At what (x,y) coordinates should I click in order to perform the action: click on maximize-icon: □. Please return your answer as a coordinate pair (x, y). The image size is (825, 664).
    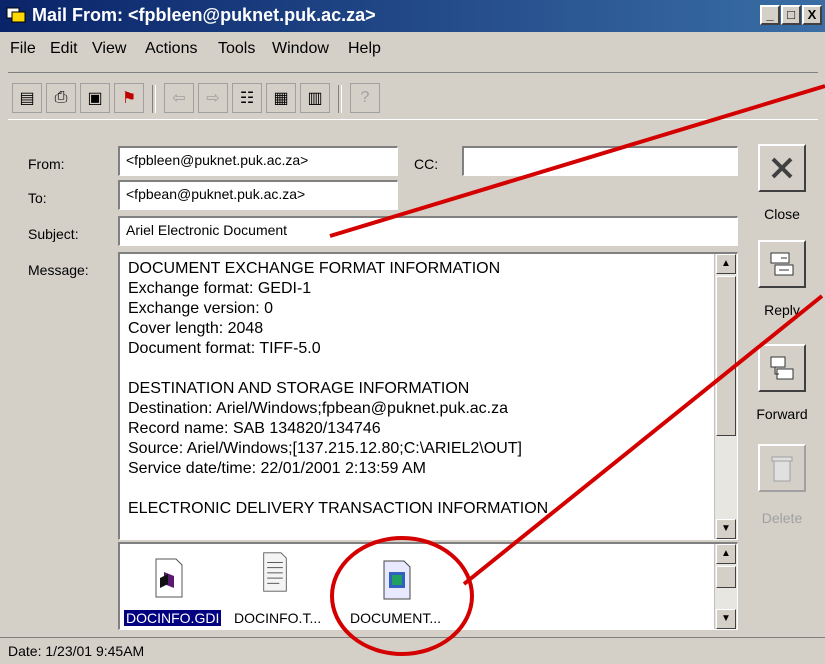
    Looking at the image, I should click on (791, 14).